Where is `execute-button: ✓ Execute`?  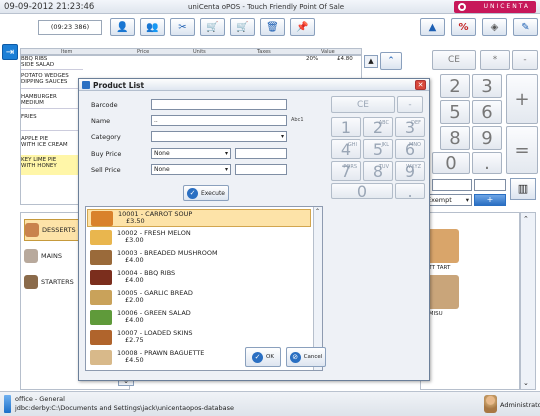 execute-button: ✓ Execute is located at coordinates (206, 193).